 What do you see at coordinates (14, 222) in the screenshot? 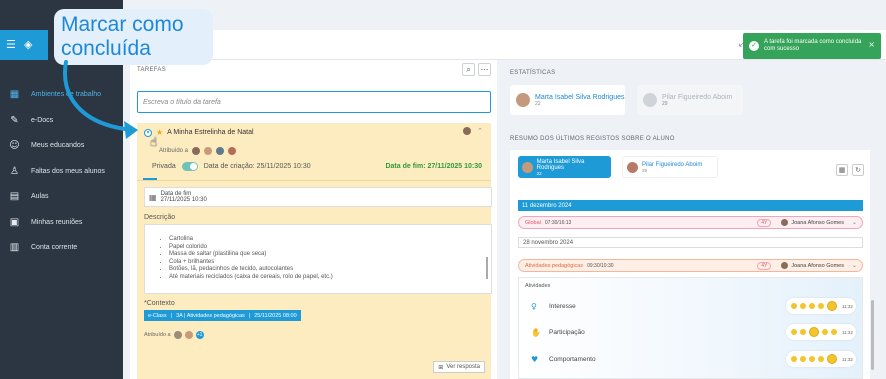
I see `meeting-icon: ▣` at bounding box center [14, 222].